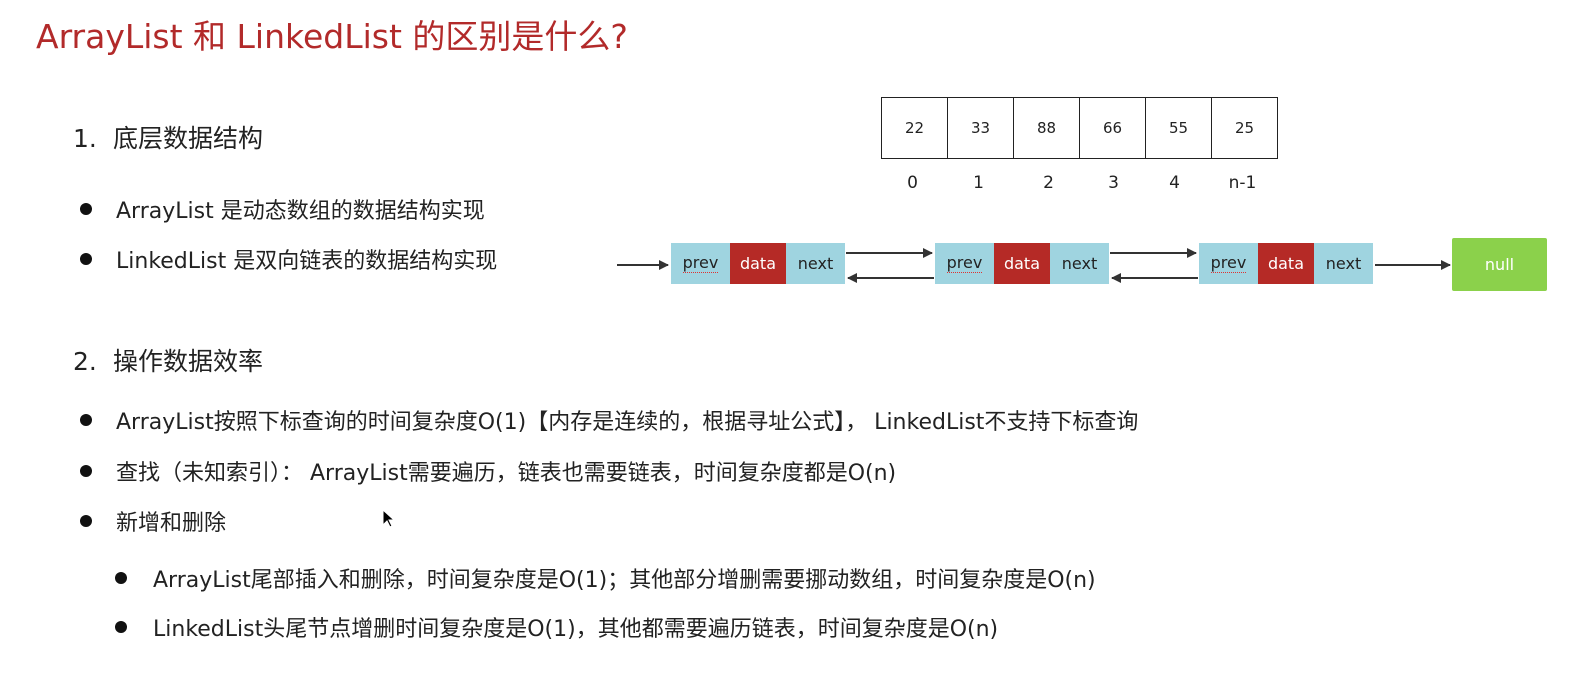 Image resolution: width=1569 pixels, height=675 pixels. Describe the element at coordinates (389, 518) in the screenshot. I see `mouse-cursor-icon` at that location.